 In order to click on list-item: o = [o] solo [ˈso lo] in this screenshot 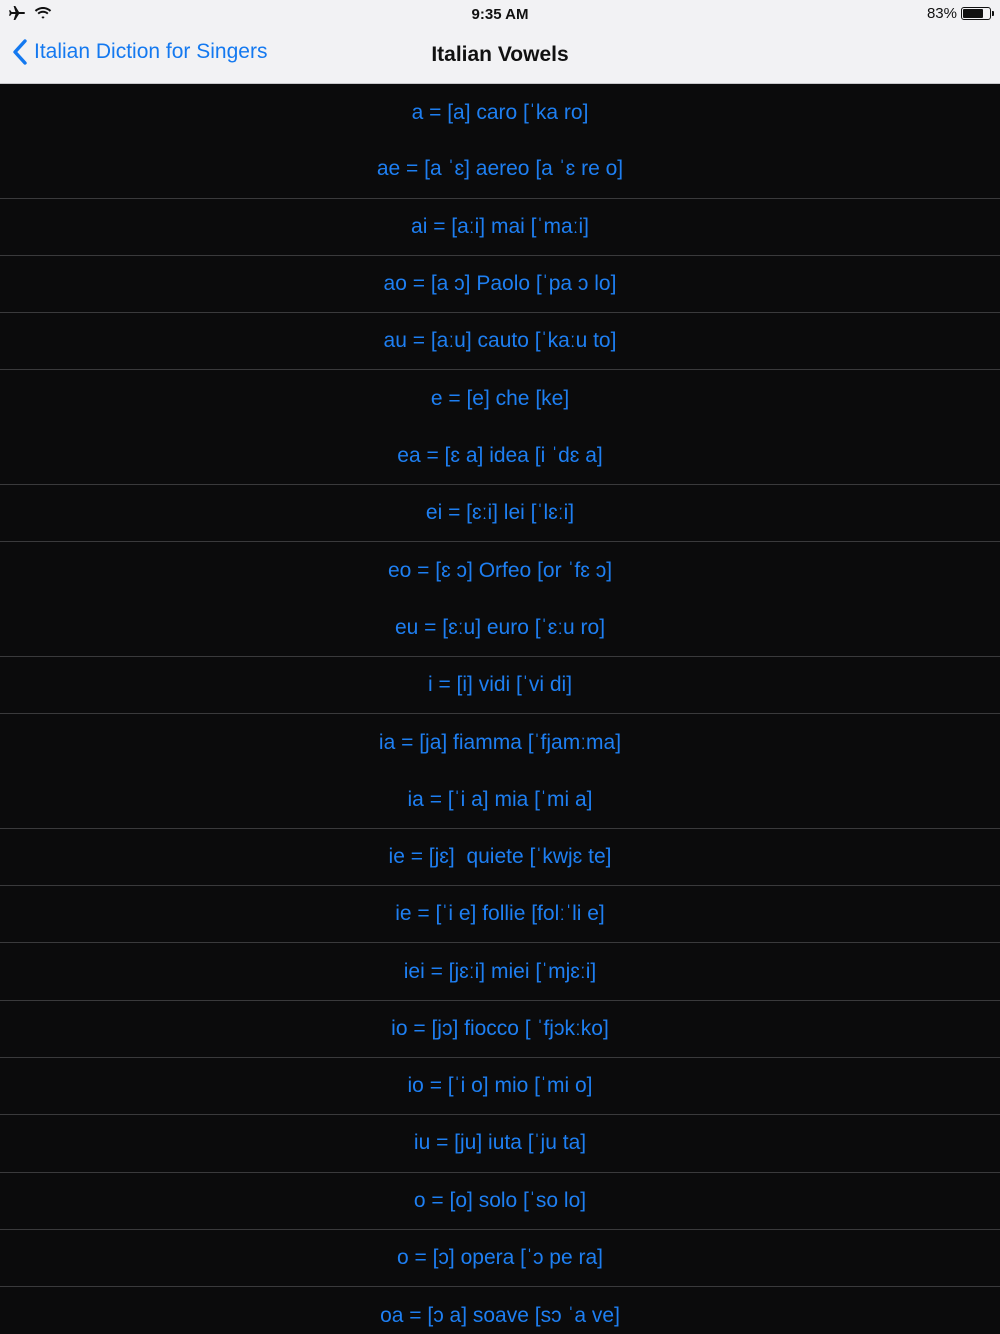, I will do `click(500, 1201)`.